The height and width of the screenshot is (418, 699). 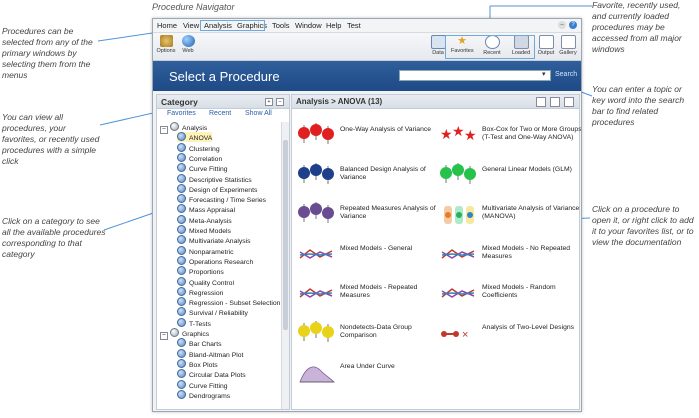 I want to click on category-item: Bar Charts, so click(x=199, y=343).